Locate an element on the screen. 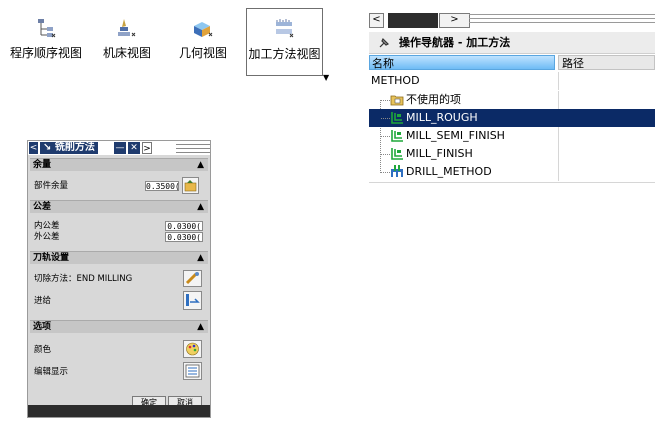 This screenshot has height=440, width=655. scroll-right-button: > is located at coordinates (454, 20).